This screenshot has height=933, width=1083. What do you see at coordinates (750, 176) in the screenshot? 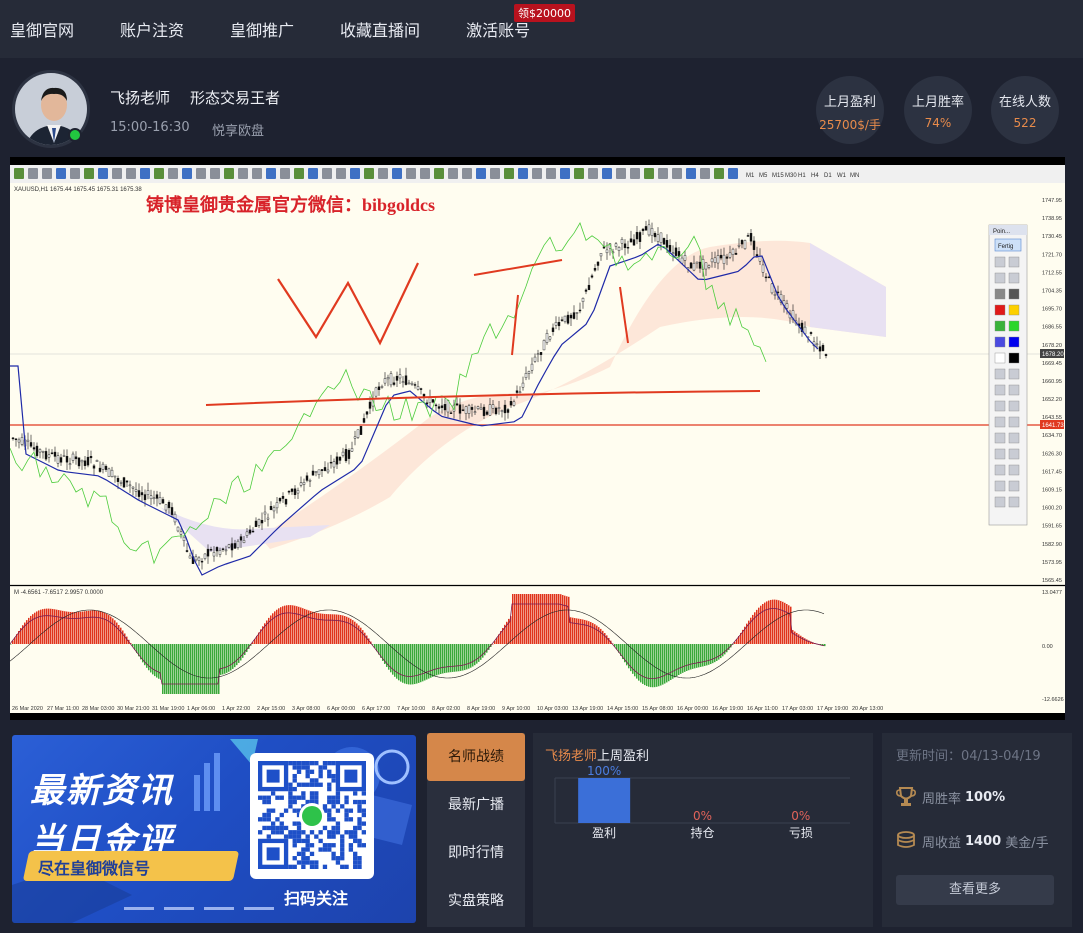
I see `timeframe-button: M1` at bounding box center [750, 176].